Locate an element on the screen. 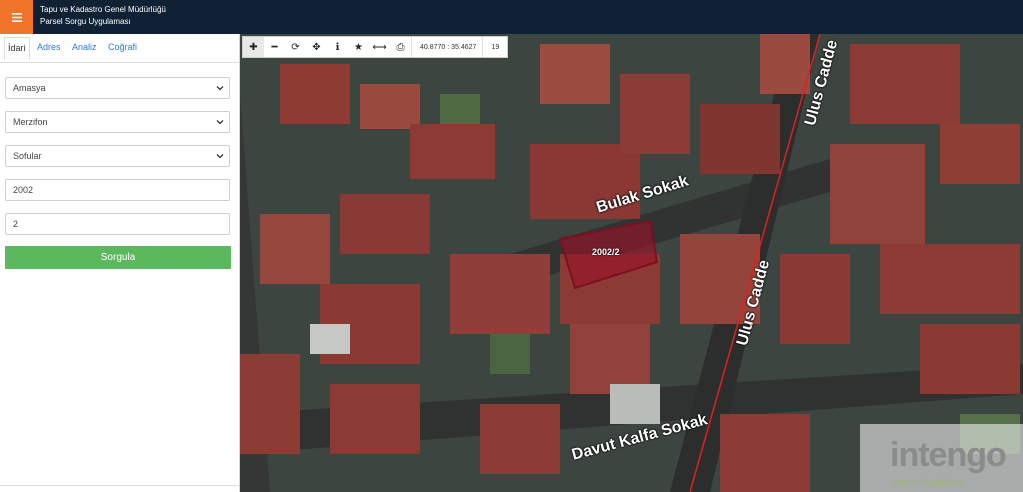 The image size is (1023, 492). parcel-label: 2002/2 is located at coordinates (606, 252).